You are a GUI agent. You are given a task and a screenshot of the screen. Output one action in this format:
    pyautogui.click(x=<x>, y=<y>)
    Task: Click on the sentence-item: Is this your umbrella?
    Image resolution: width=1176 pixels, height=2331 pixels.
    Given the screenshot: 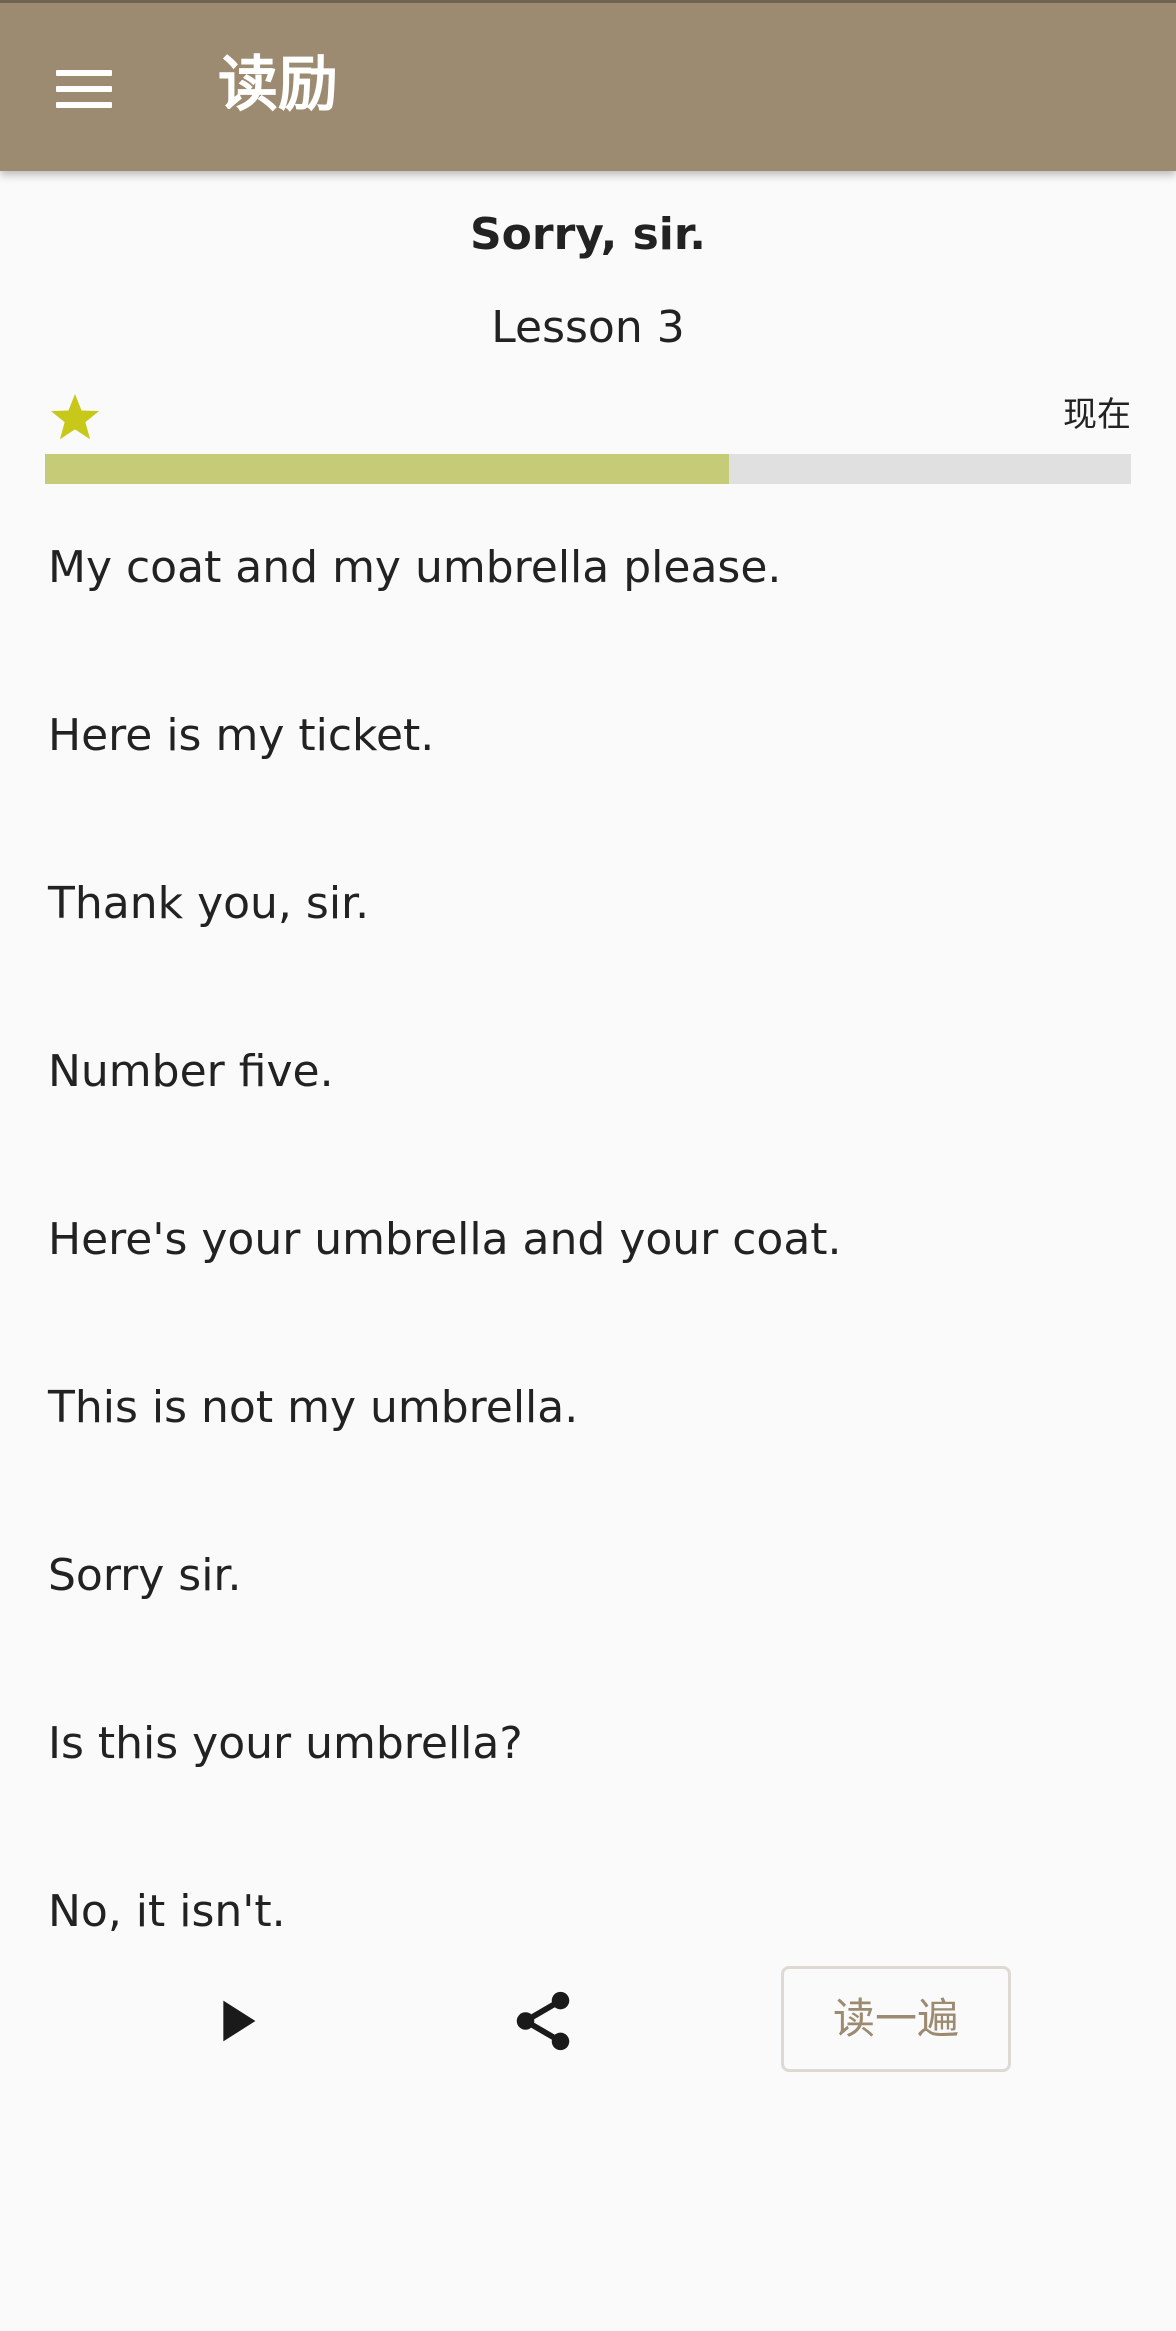 What is the action you would take?
    pyautogui.click(x=588, y=1794)
    